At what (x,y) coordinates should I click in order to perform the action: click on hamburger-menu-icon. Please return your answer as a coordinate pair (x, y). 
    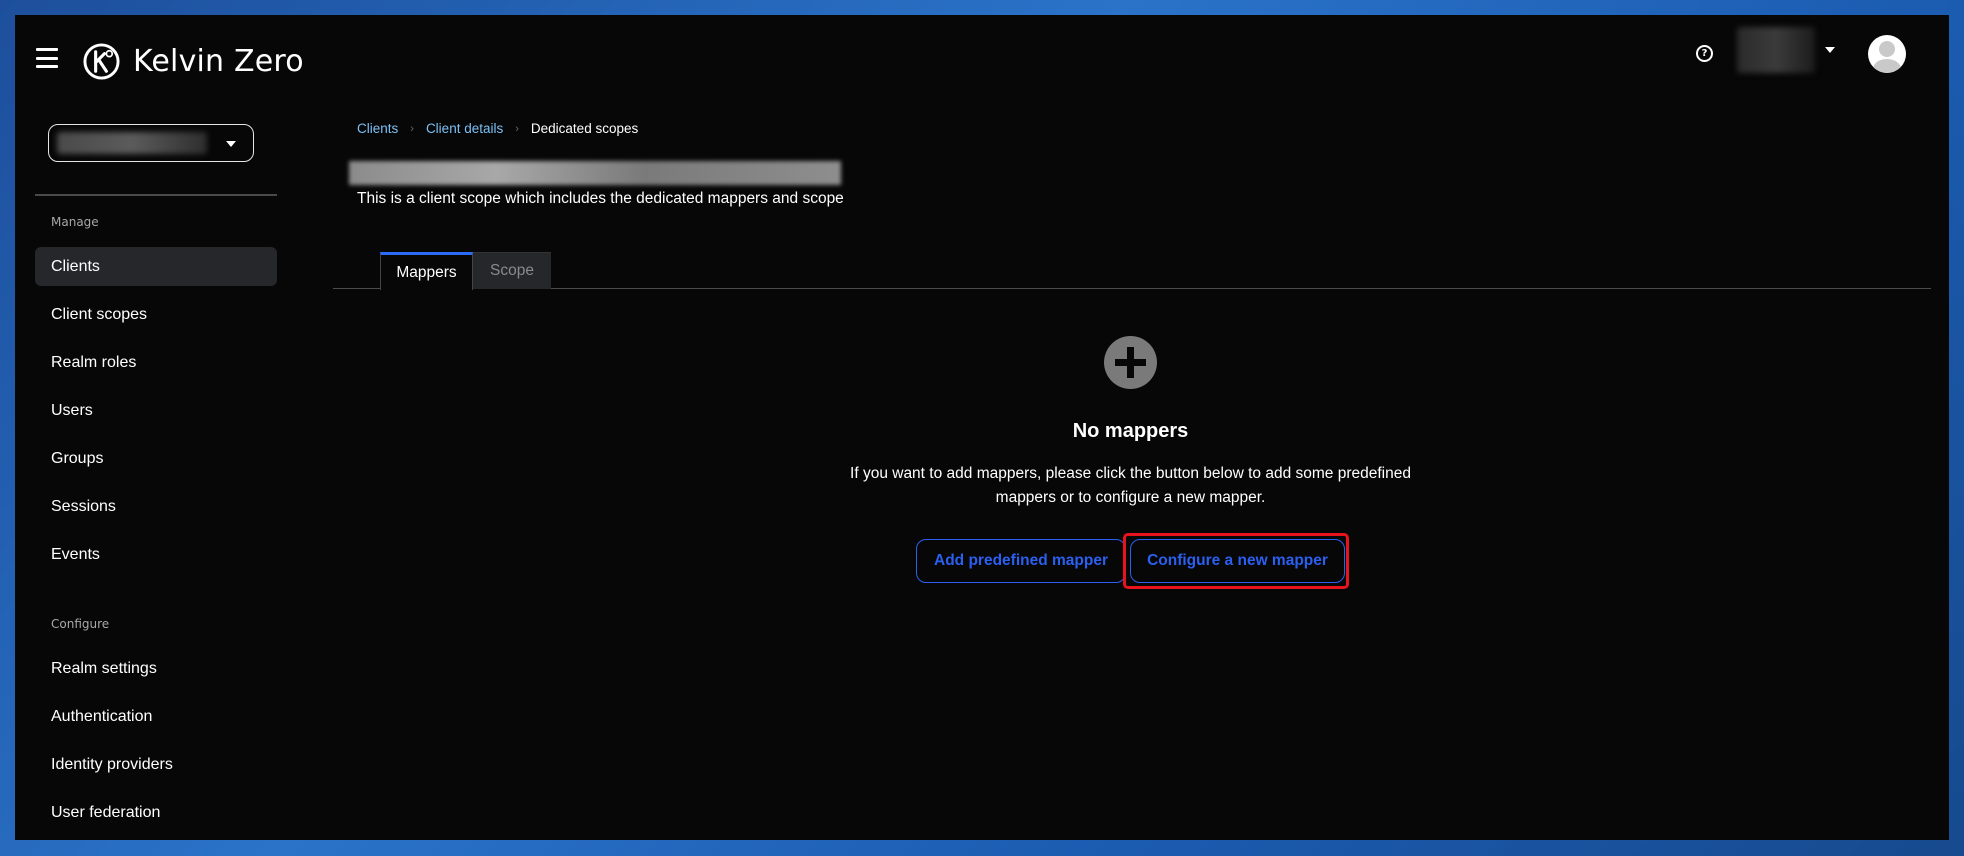
    Looking at the image, I should click on (47, 58).